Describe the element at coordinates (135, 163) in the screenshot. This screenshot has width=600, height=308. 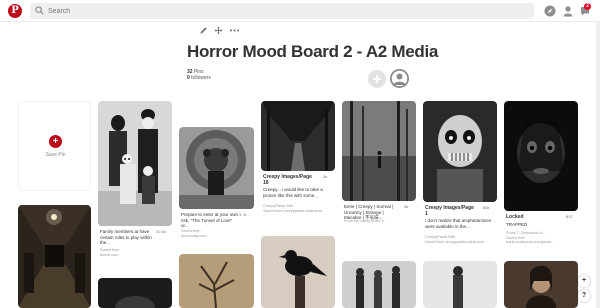
I see `pin-image-family-photo` at that location.